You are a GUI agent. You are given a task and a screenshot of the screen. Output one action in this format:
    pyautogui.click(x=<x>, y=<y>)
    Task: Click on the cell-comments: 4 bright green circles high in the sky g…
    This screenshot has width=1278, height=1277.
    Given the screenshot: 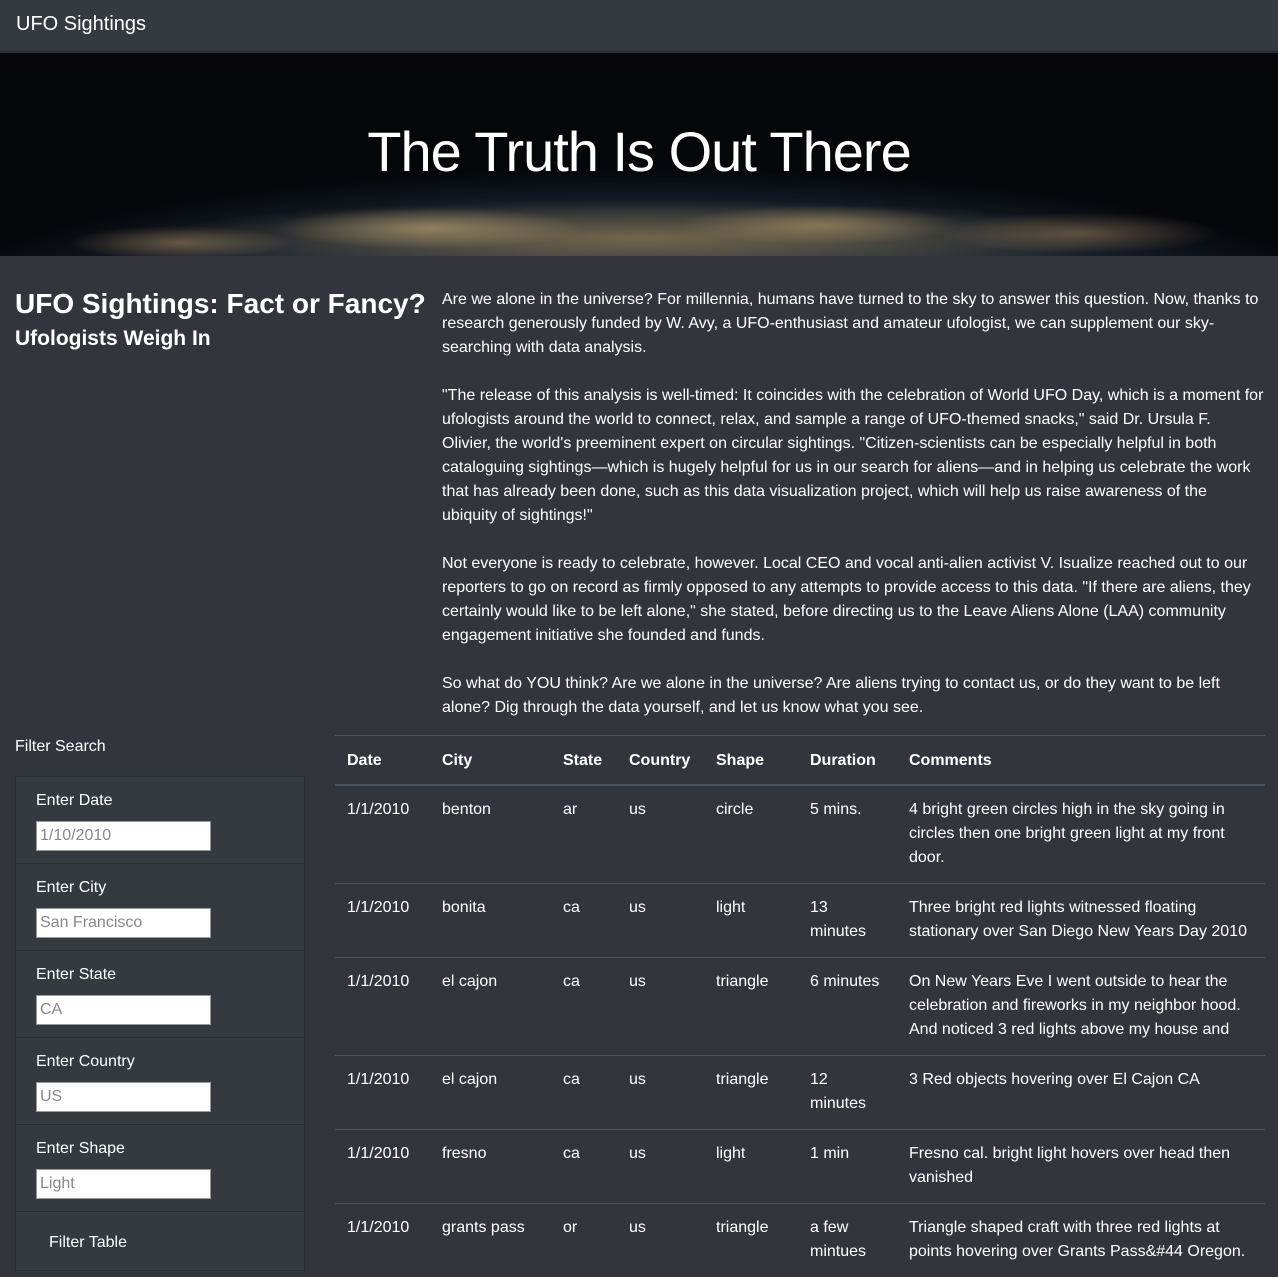 What is the action you would take?
    pyautogui.click(x=1081, y=834)
    